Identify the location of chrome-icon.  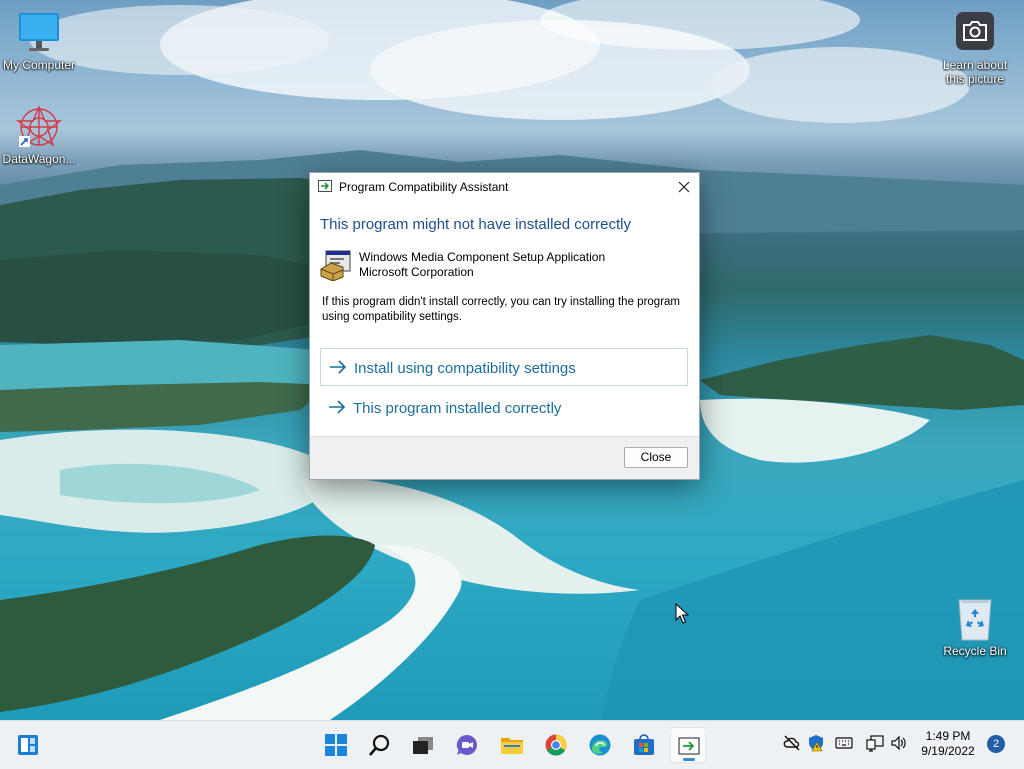
(556, 745).